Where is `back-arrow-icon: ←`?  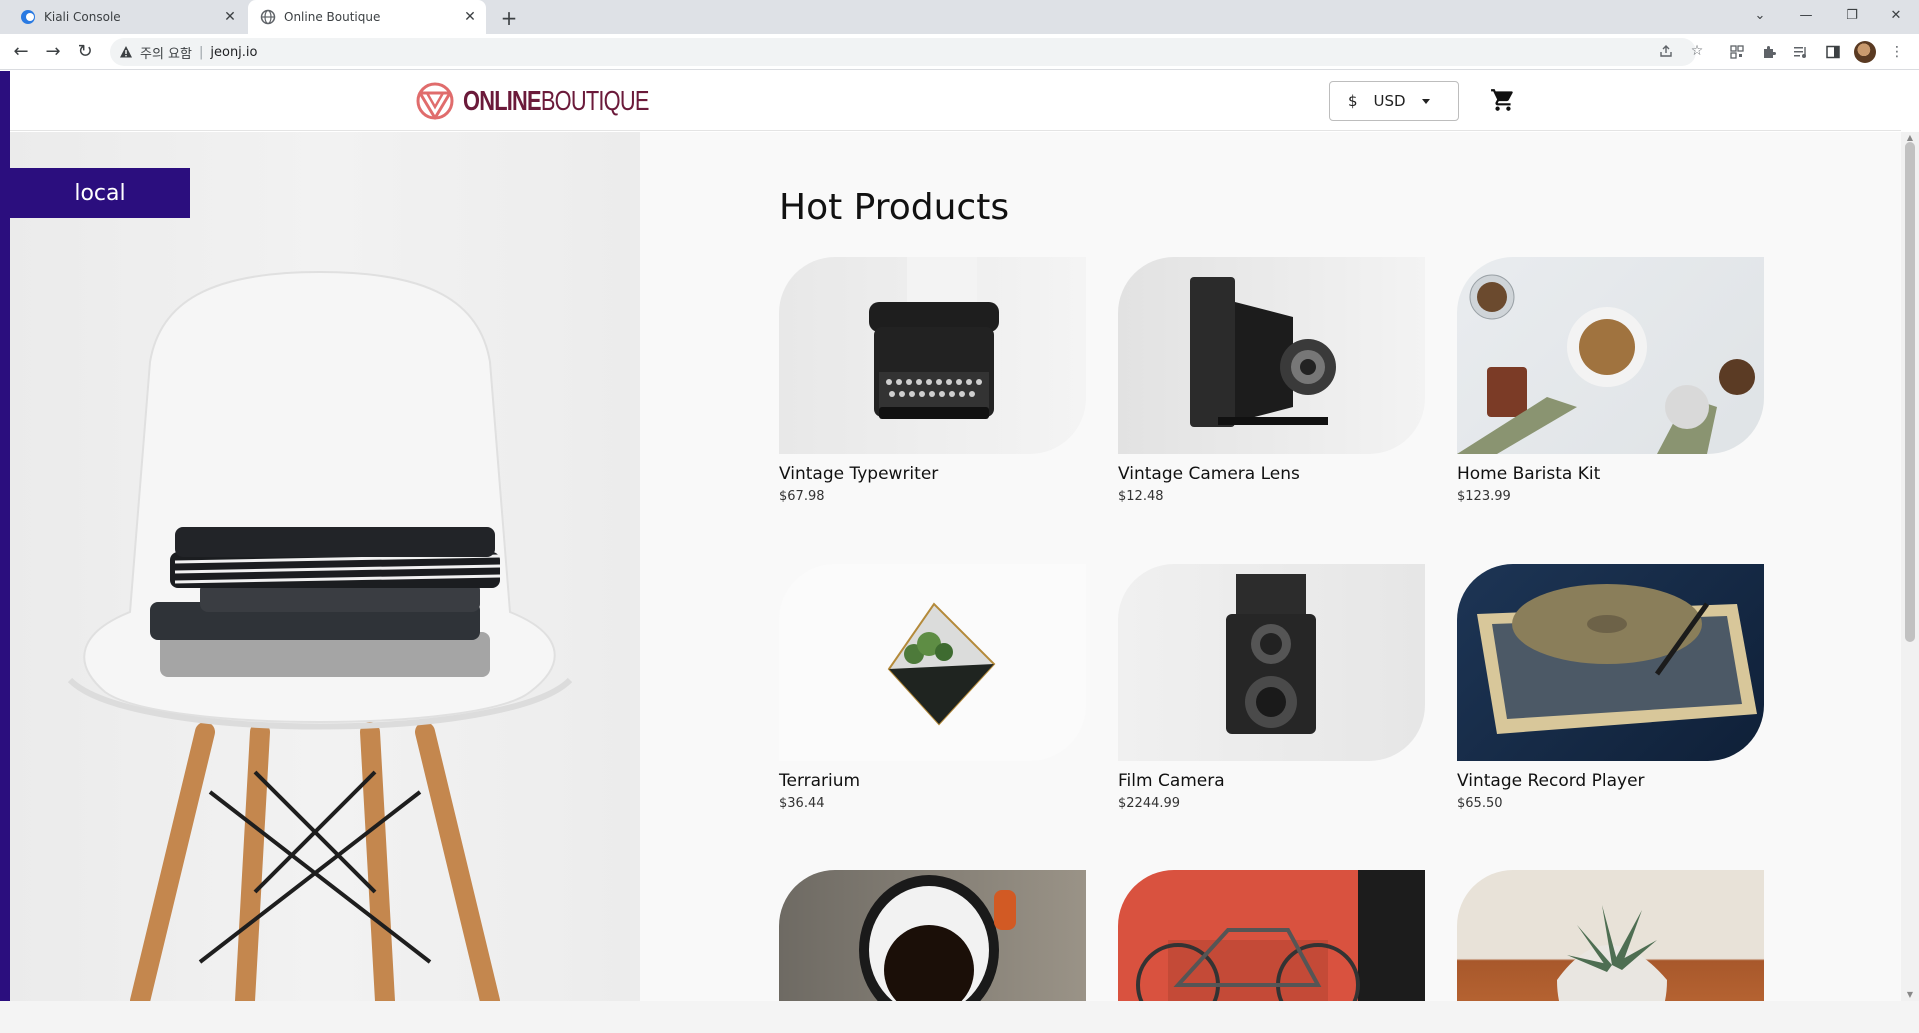 back-arrow-icon: ← is located at coordinates (21, 52).